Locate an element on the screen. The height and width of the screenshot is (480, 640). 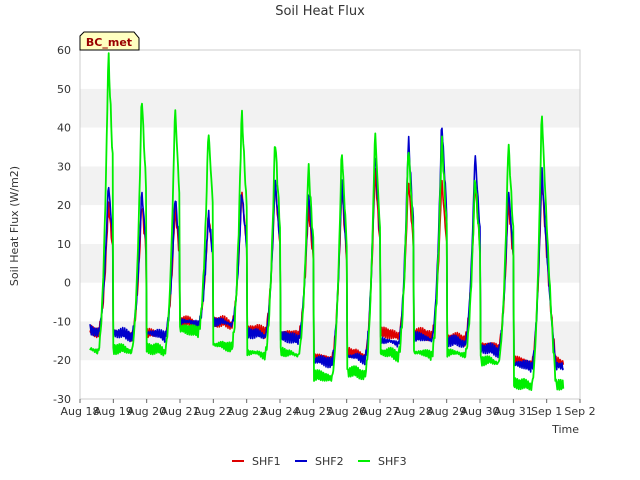
y-tick-label: 50 is located at coordinates (64, 89).